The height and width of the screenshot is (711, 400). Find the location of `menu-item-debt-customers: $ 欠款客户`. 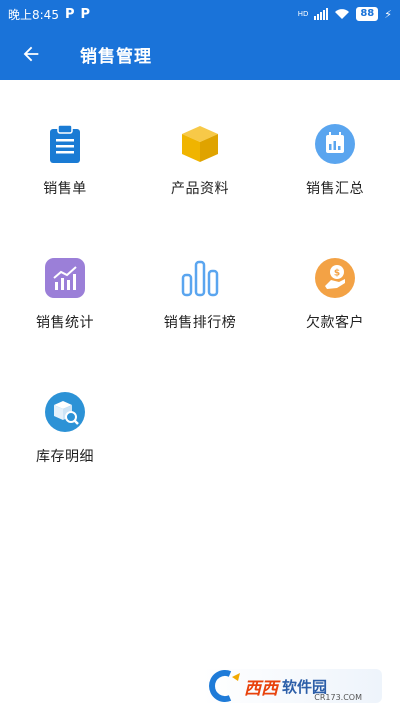

menu-item-debt-customers: $ 欠款客户 is located at coordinates (335, 311).